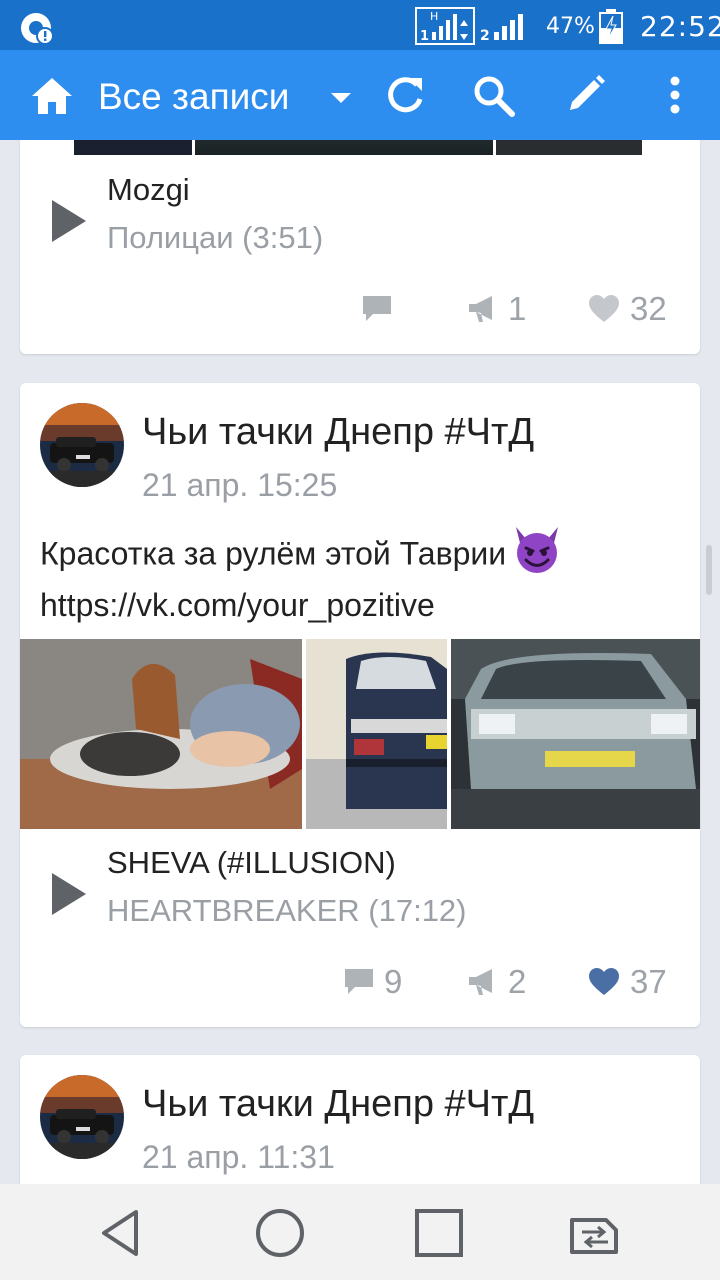 The width and height of the screenshot is (720, 1280). Describe the element at coordinates (37, 29) in the screenshot. I see `app-notification-icon` at that location.